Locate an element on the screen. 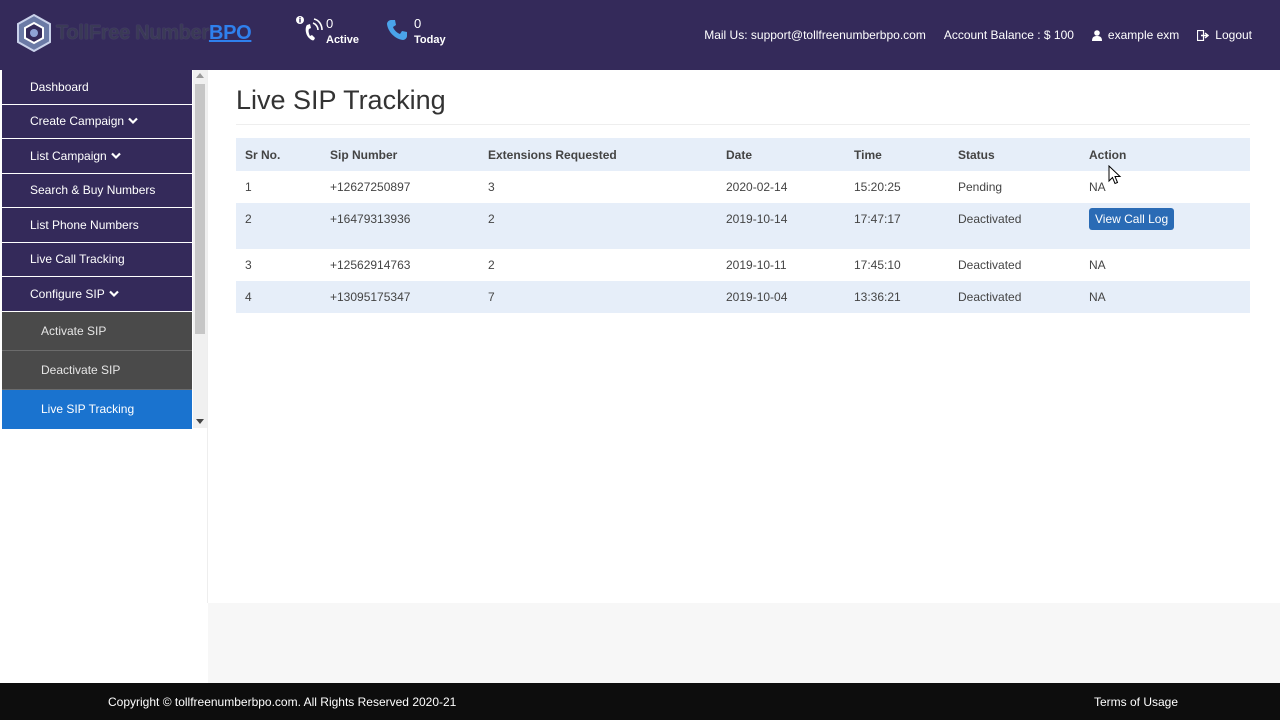 This screenshot has height=720, width=1280. cell-time: 17:47:17 is located at coordinates (897, 226).